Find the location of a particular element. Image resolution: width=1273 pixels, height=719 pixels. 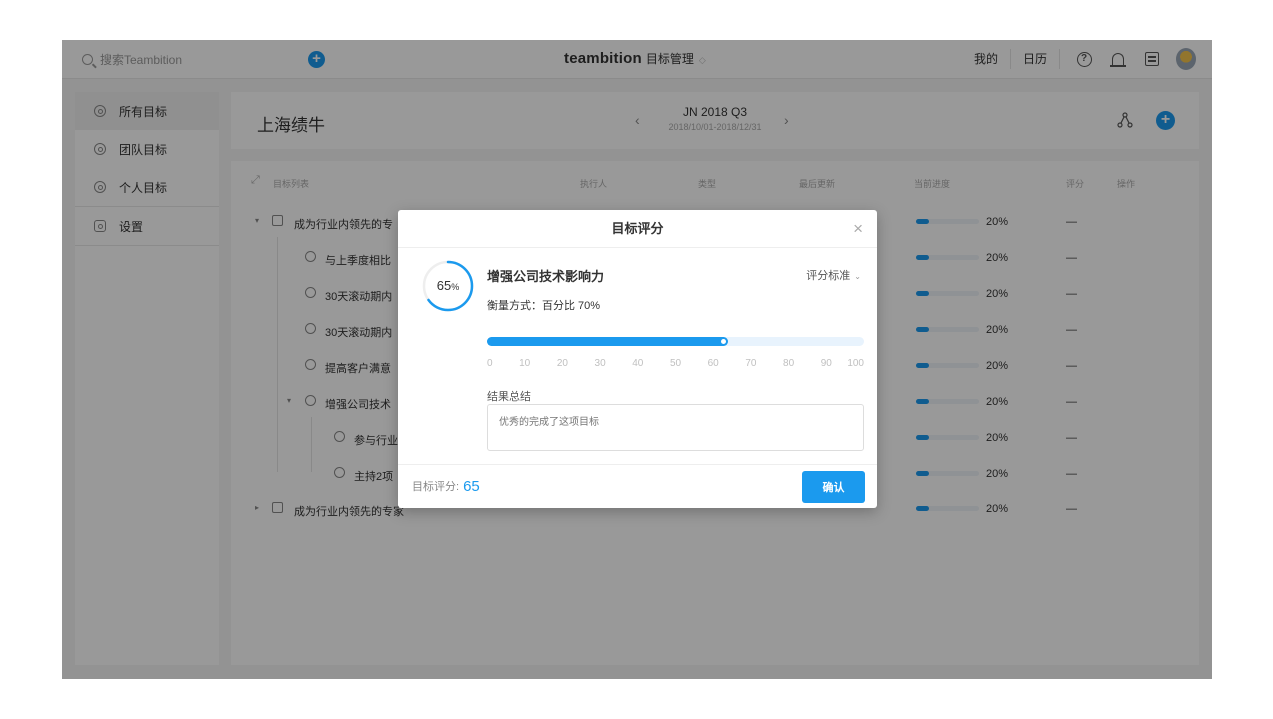

measure-method: 衡量方式：百分比 70% is located at coordinates (544, 306).